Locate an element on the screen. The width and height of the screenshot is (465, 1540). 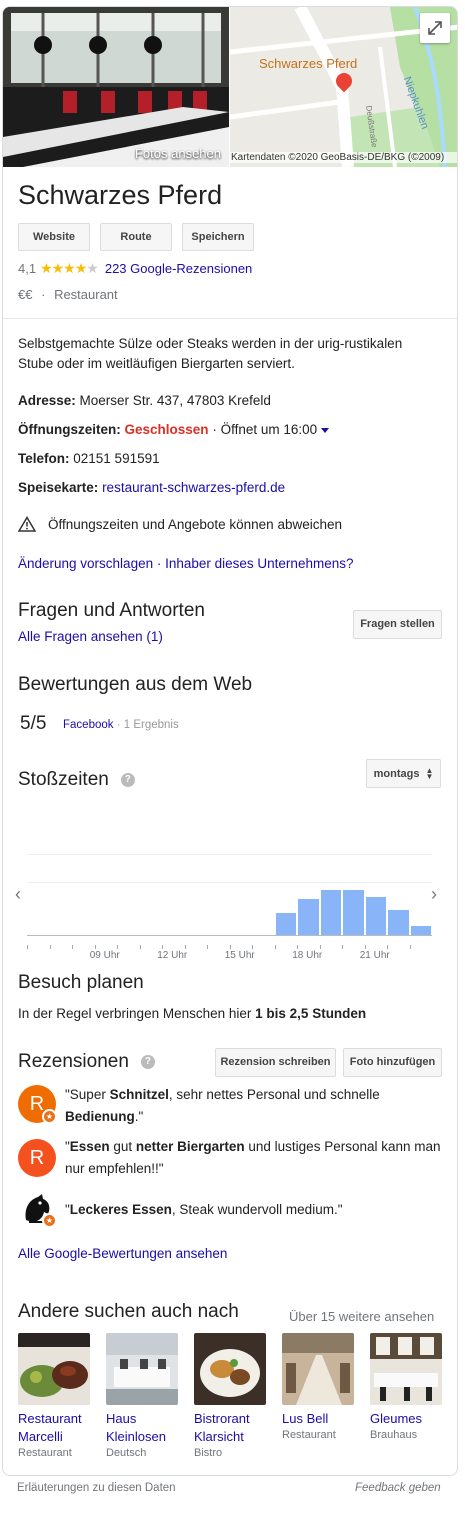
feedback-link: Feedback geben is located at coordinates (398, 1488).